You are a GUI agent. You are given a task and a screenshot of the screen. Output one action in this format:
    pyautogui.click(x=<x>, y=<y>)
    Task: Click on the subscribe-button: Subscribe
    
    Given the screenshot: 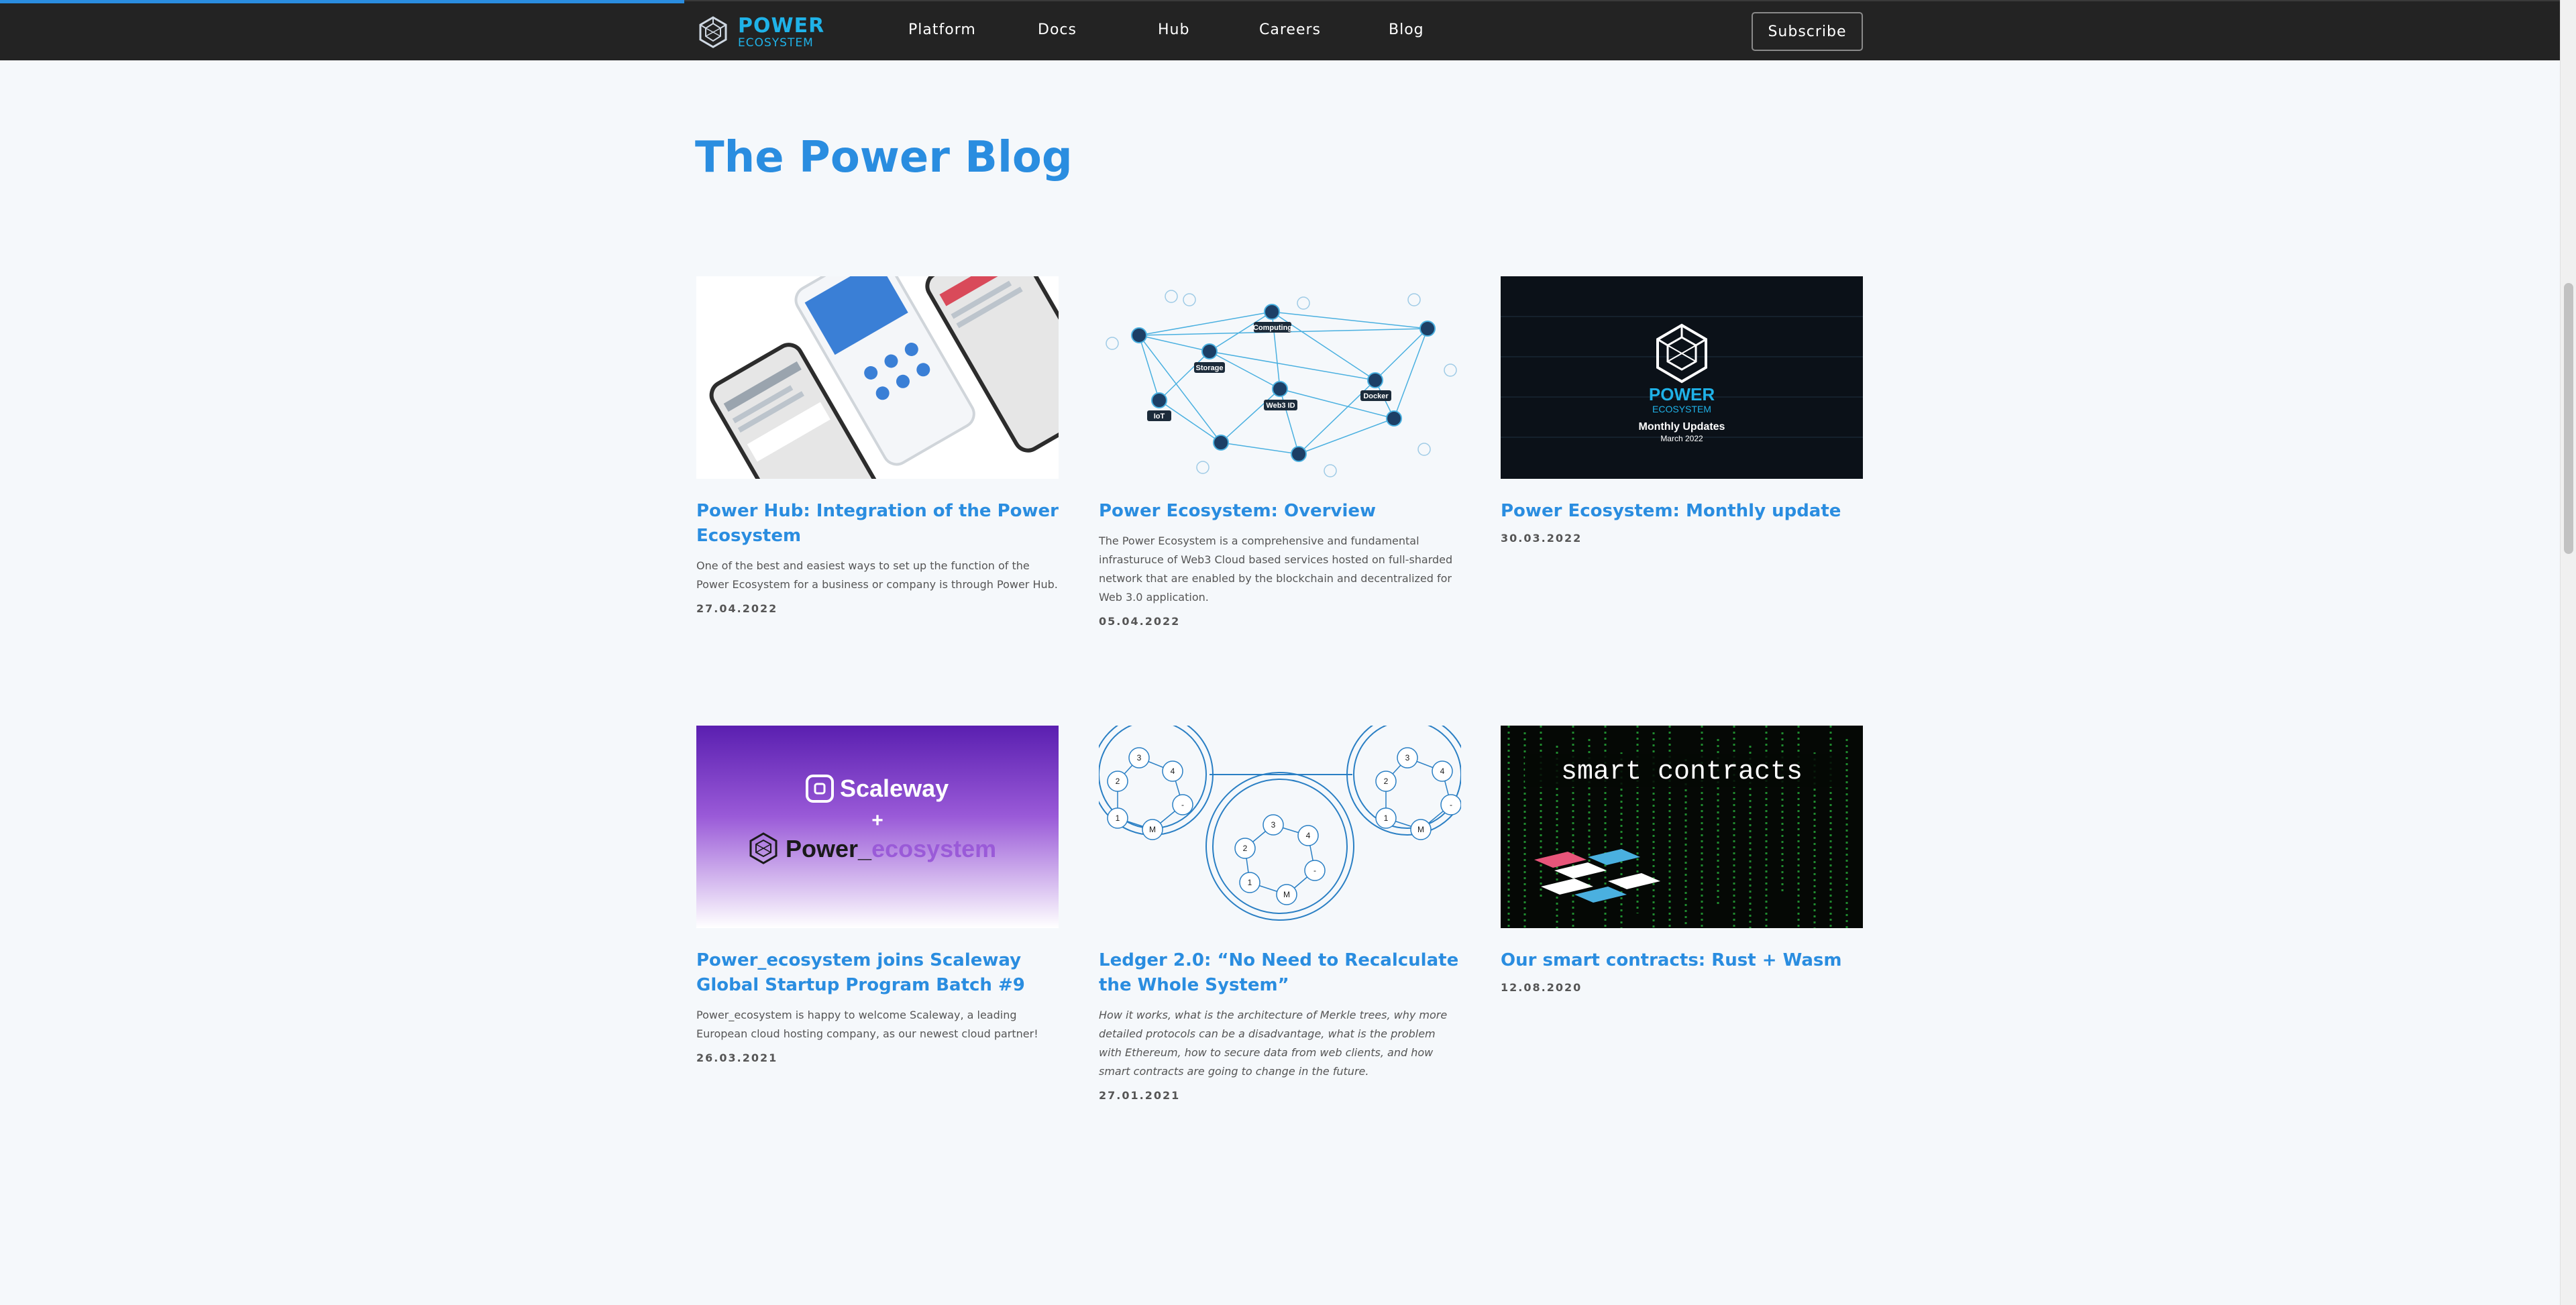 What is the action you would take?
    pyautogui.click(x=1807, y=32)
    